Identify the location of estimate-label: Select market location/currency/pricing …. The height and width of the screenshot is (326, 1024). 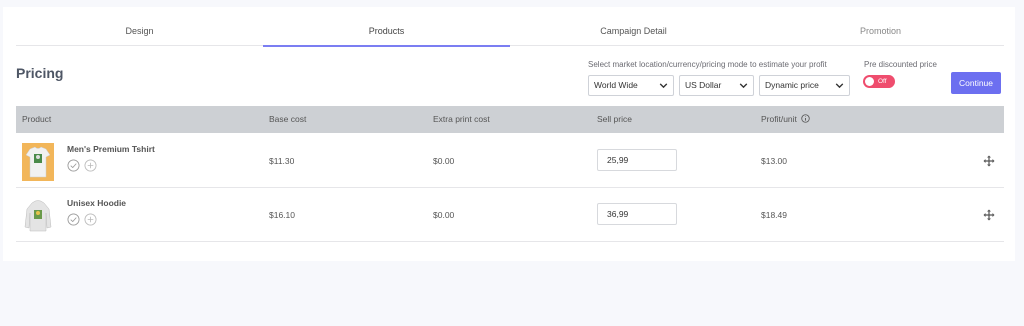
(707, 64).